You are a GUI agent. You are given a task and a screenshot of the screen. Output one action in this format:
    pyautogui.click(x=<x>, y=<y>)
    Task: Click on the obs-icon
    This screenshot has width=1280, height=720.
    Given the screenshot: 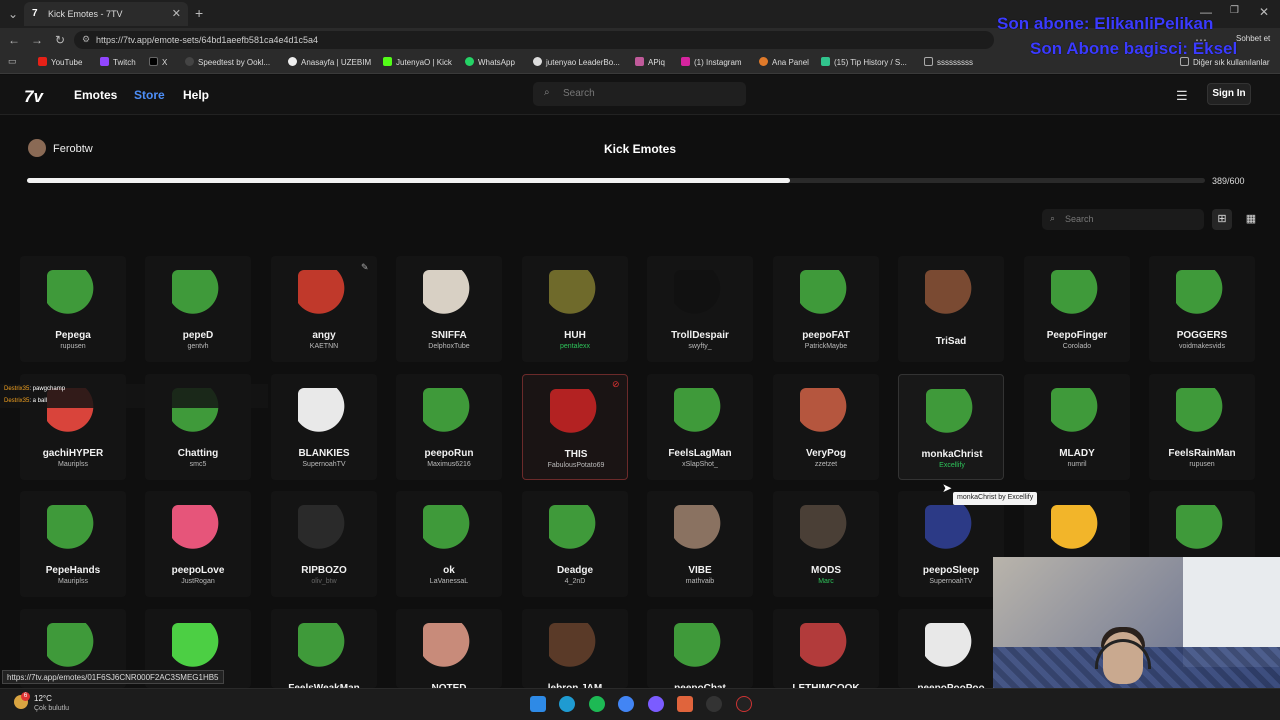 What is the action you would take?
    pyautogui.click(x=714, y=704)
    